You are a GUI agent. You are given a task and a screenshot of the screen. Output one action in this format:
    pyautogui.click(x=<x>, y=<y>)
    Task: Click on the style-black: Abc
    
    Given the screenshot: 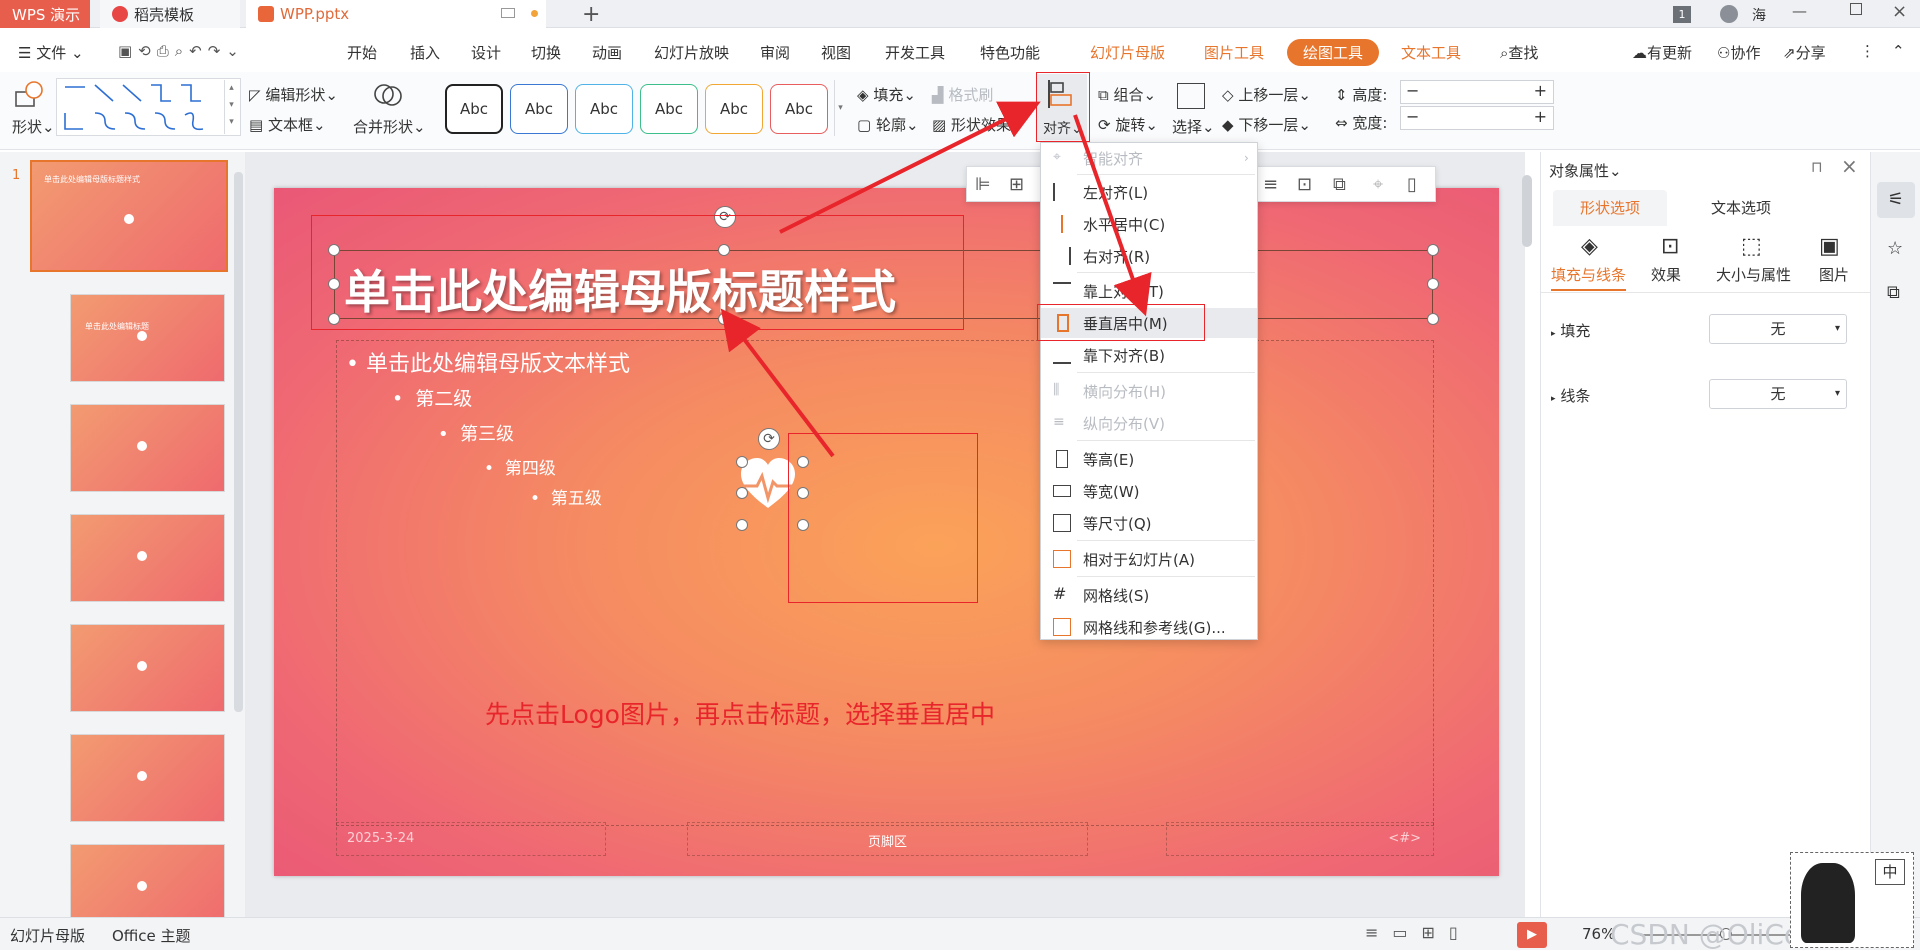 What is the action you would take?
    pyautogui.click(x=474, y=109)
    